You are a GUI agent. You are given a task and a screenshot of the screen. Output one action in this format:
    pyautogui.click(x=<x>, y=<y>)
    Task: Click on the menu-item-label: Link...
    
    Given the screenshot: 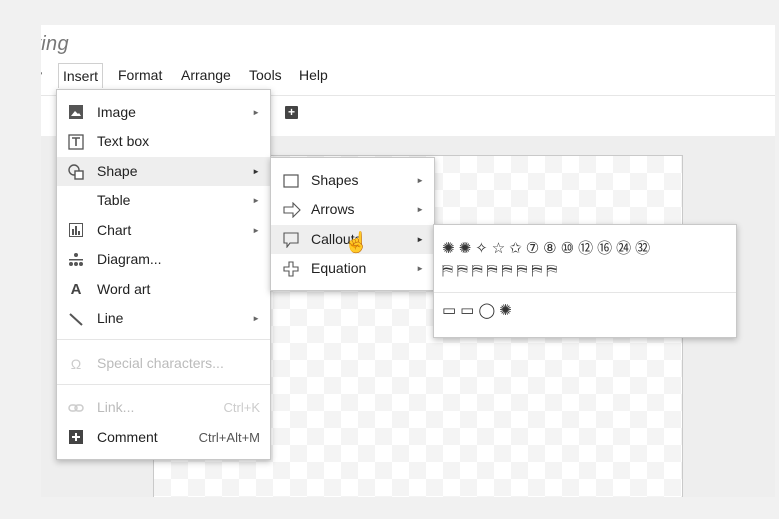 What is the action you would take?
    pyautogui.click(x=116, y=407)
    